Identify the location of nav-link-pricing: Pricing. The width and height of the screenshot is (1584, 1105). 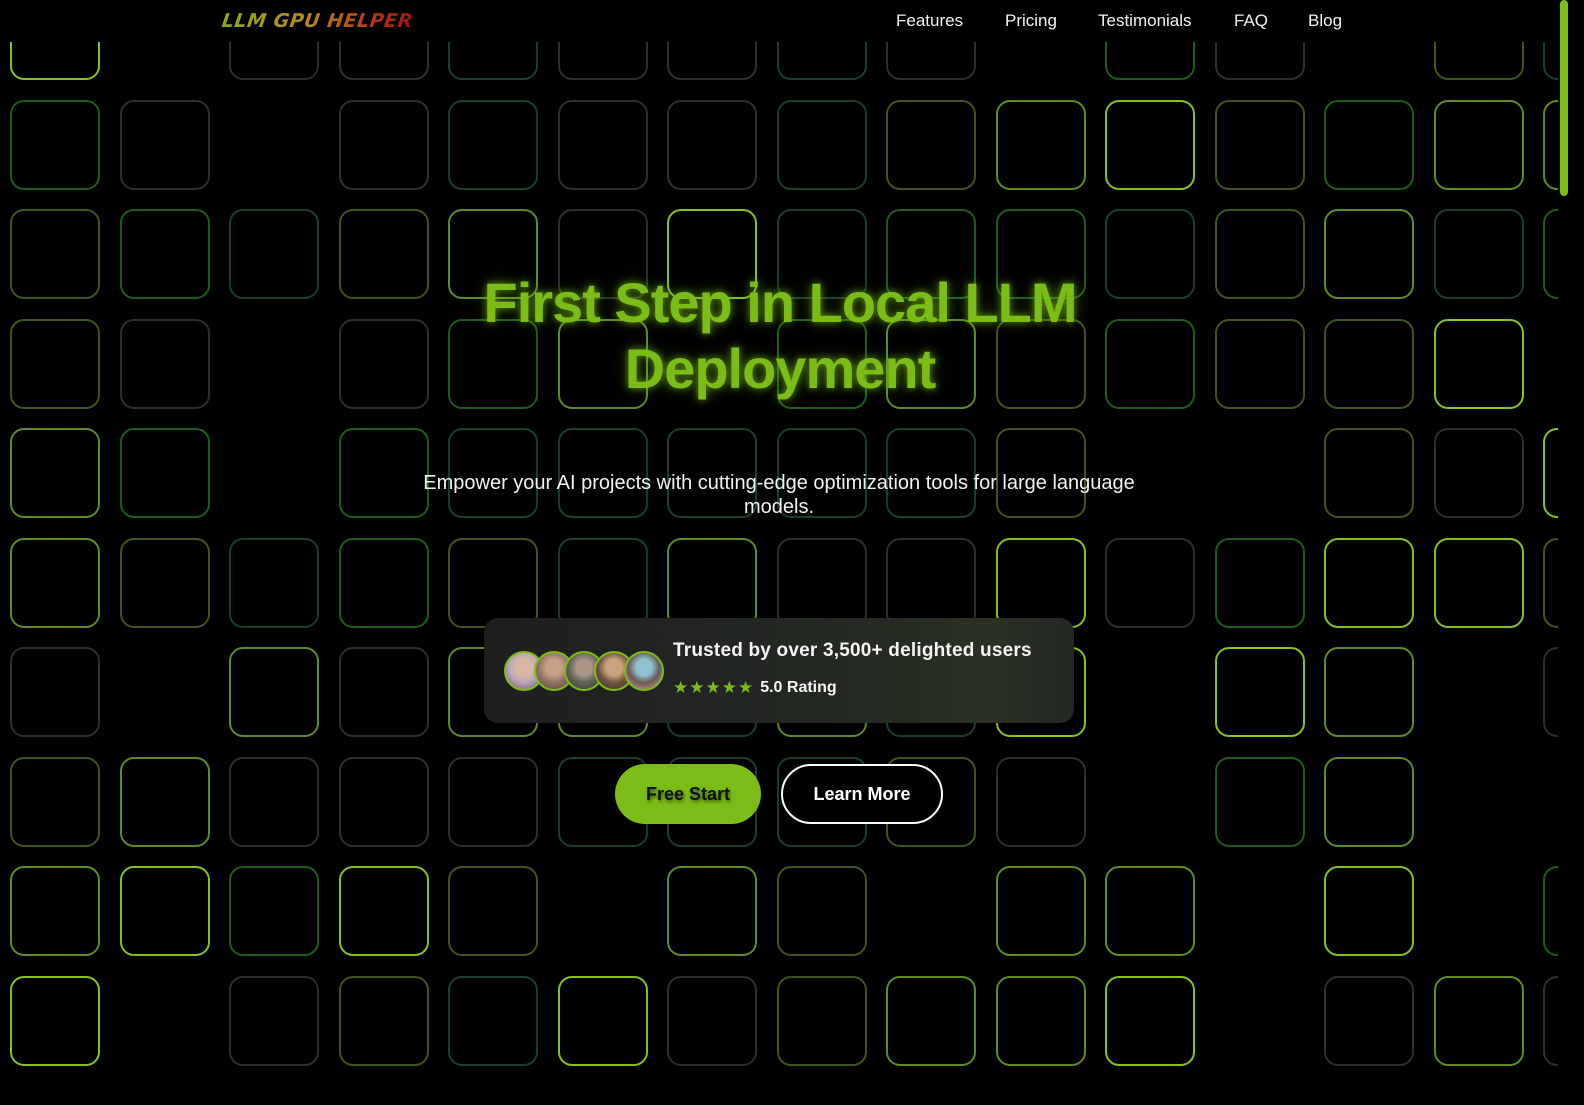
(1031, 21).